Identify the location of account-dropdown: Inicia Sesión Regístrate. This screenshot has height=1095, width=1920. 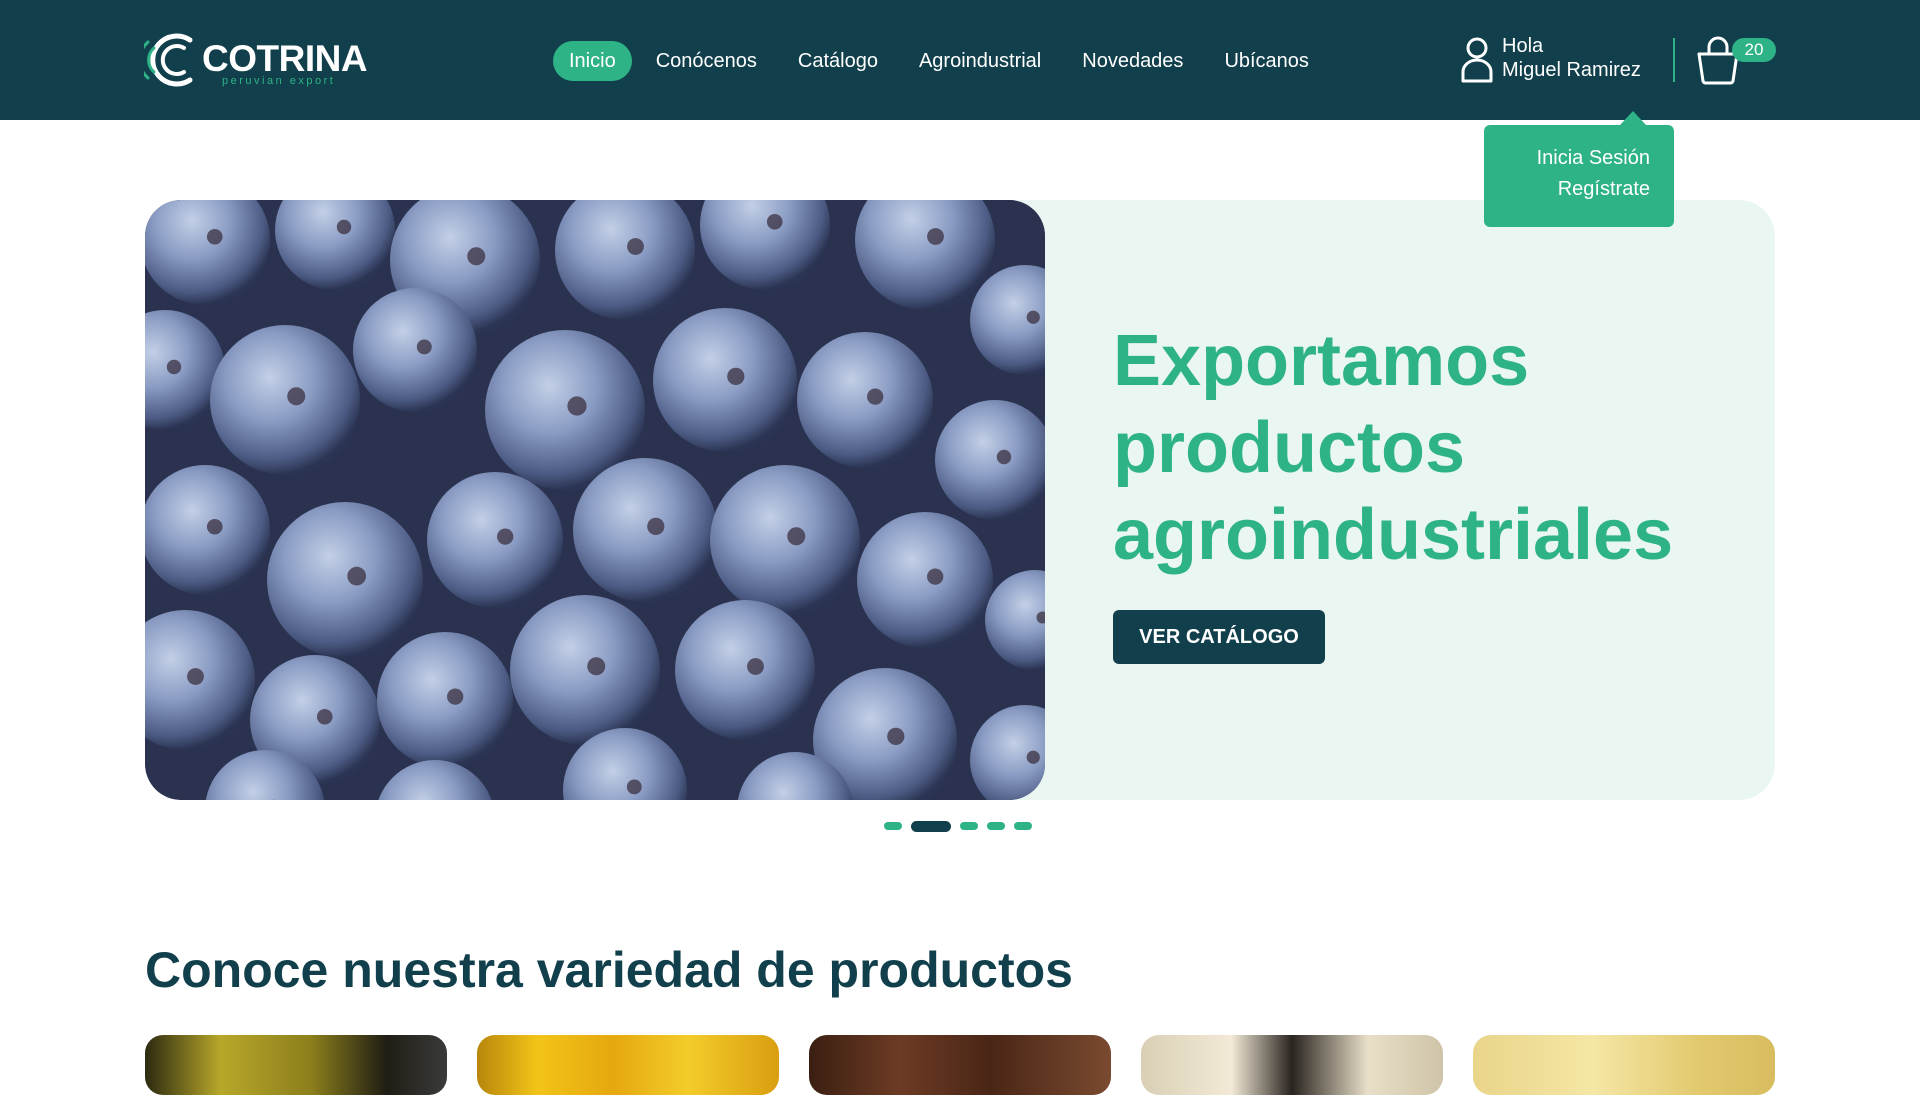
(1579, 176).